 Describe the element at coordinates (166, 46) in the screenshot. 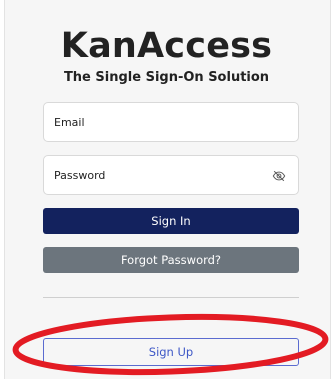

I see `brand-title: KanAccess` at that location.